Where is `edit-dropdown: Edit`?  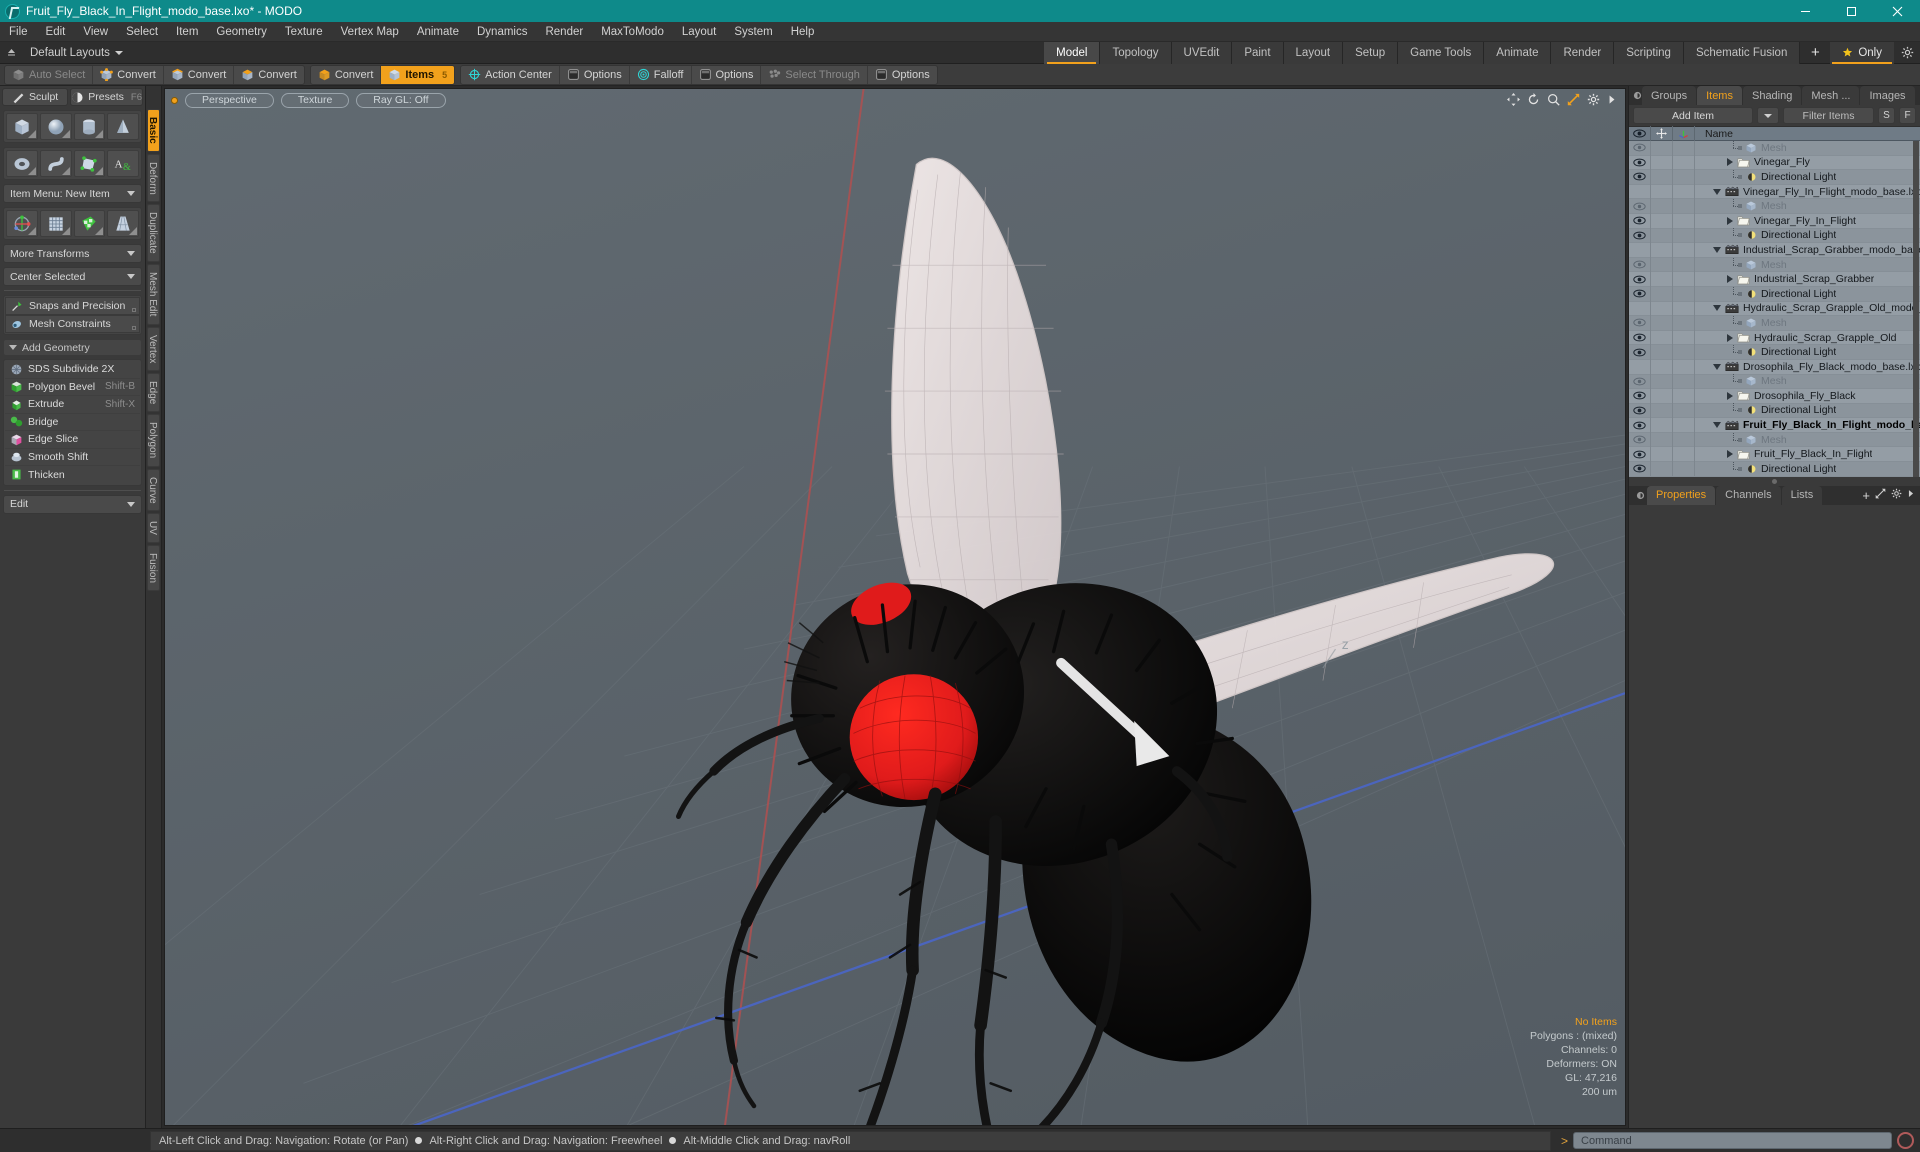 edit-dropdown: Edit is located at coordinates (72, 504).